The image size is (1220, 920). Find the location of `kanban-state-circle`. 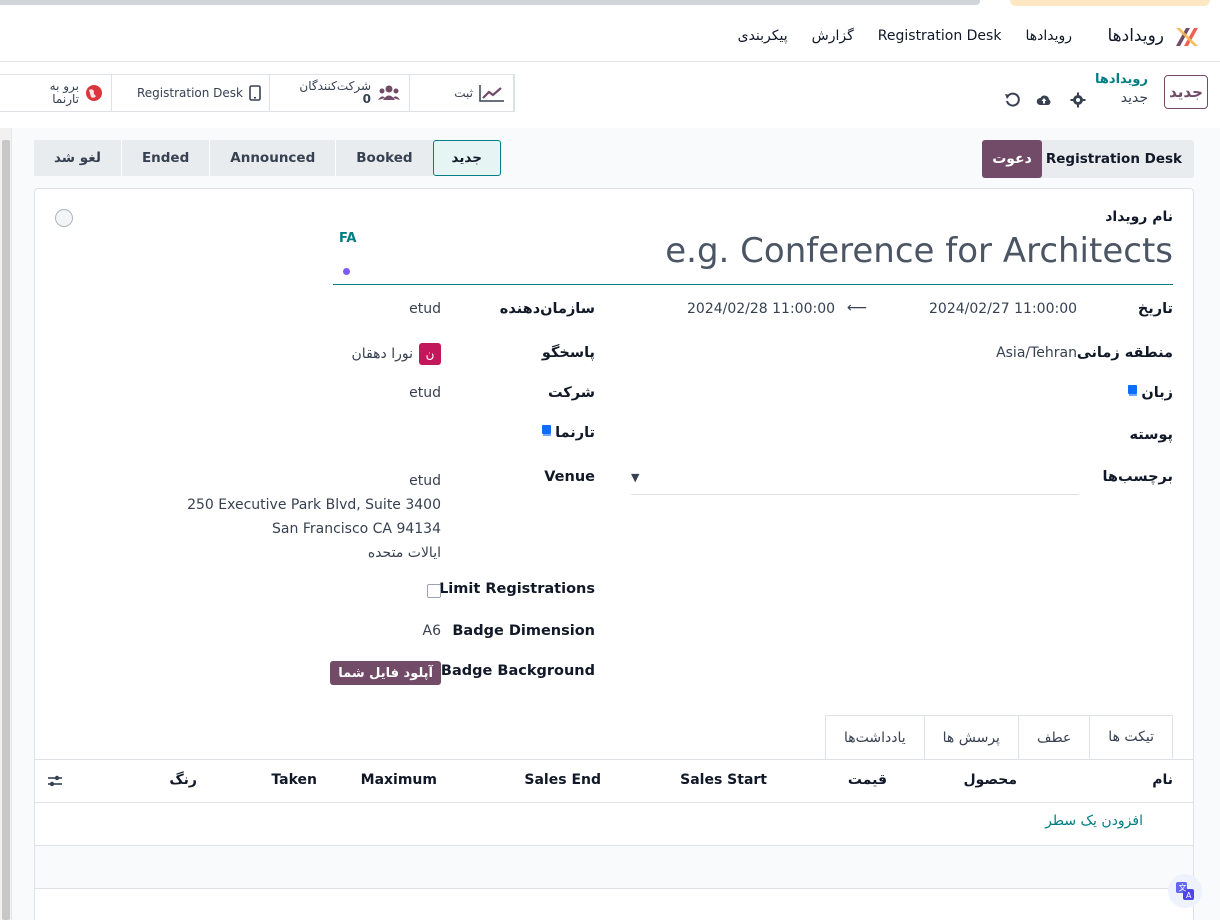

kanban-state-circle is located at coordinates (64, 218).